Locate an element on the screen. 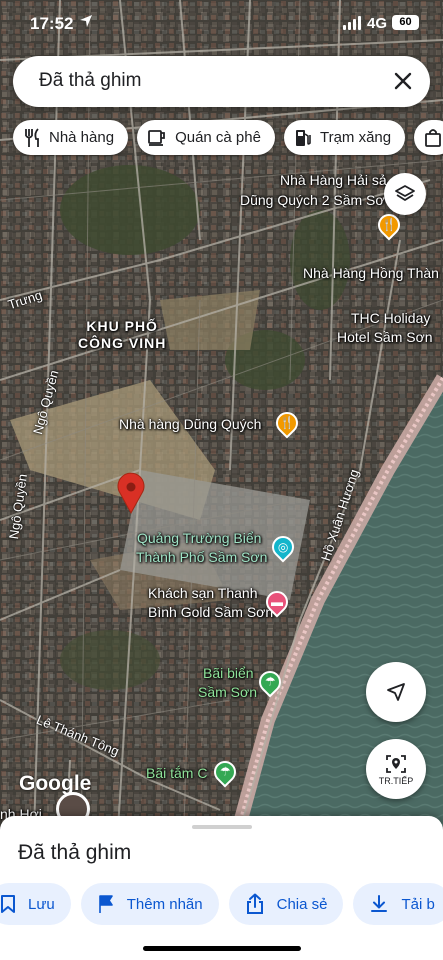 This screenshot has height=960, width=443. status-bar: 17:52 4G 60 is located at coordinates (221, 23).